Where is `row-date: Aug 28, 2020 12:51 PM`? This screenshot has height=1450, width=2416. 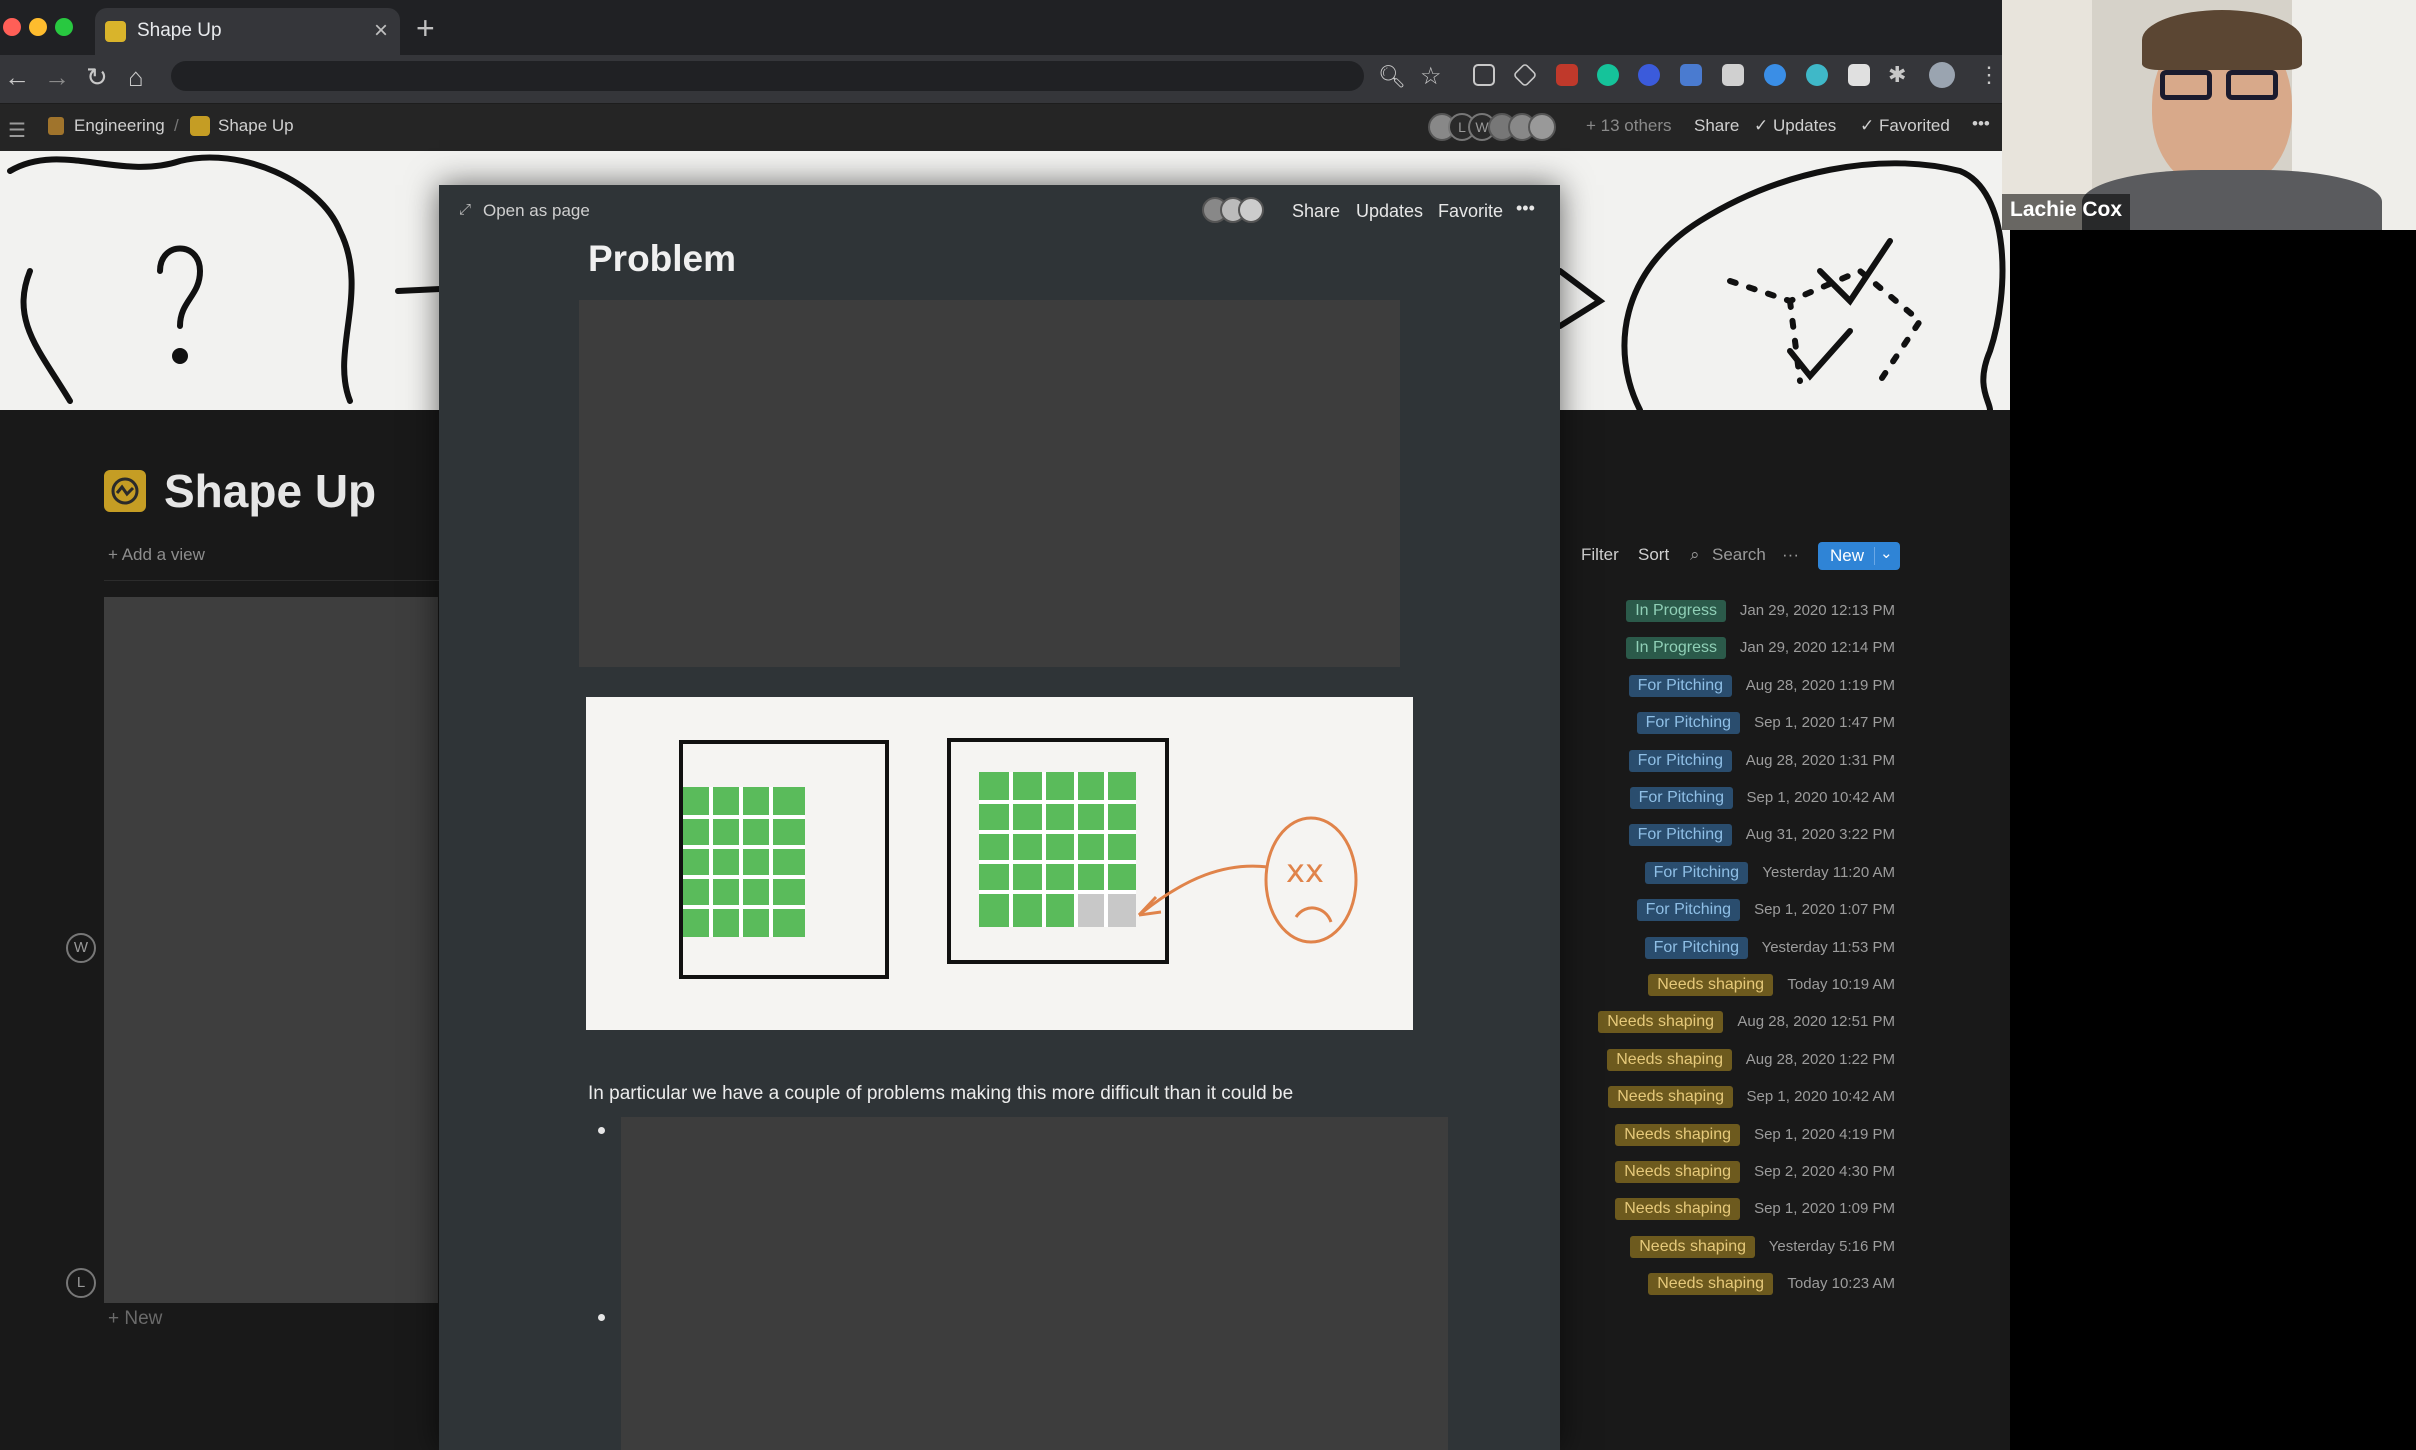
row-date: Aug 28, 2020 12:51 PM is located at coordinates (1816, 1022).